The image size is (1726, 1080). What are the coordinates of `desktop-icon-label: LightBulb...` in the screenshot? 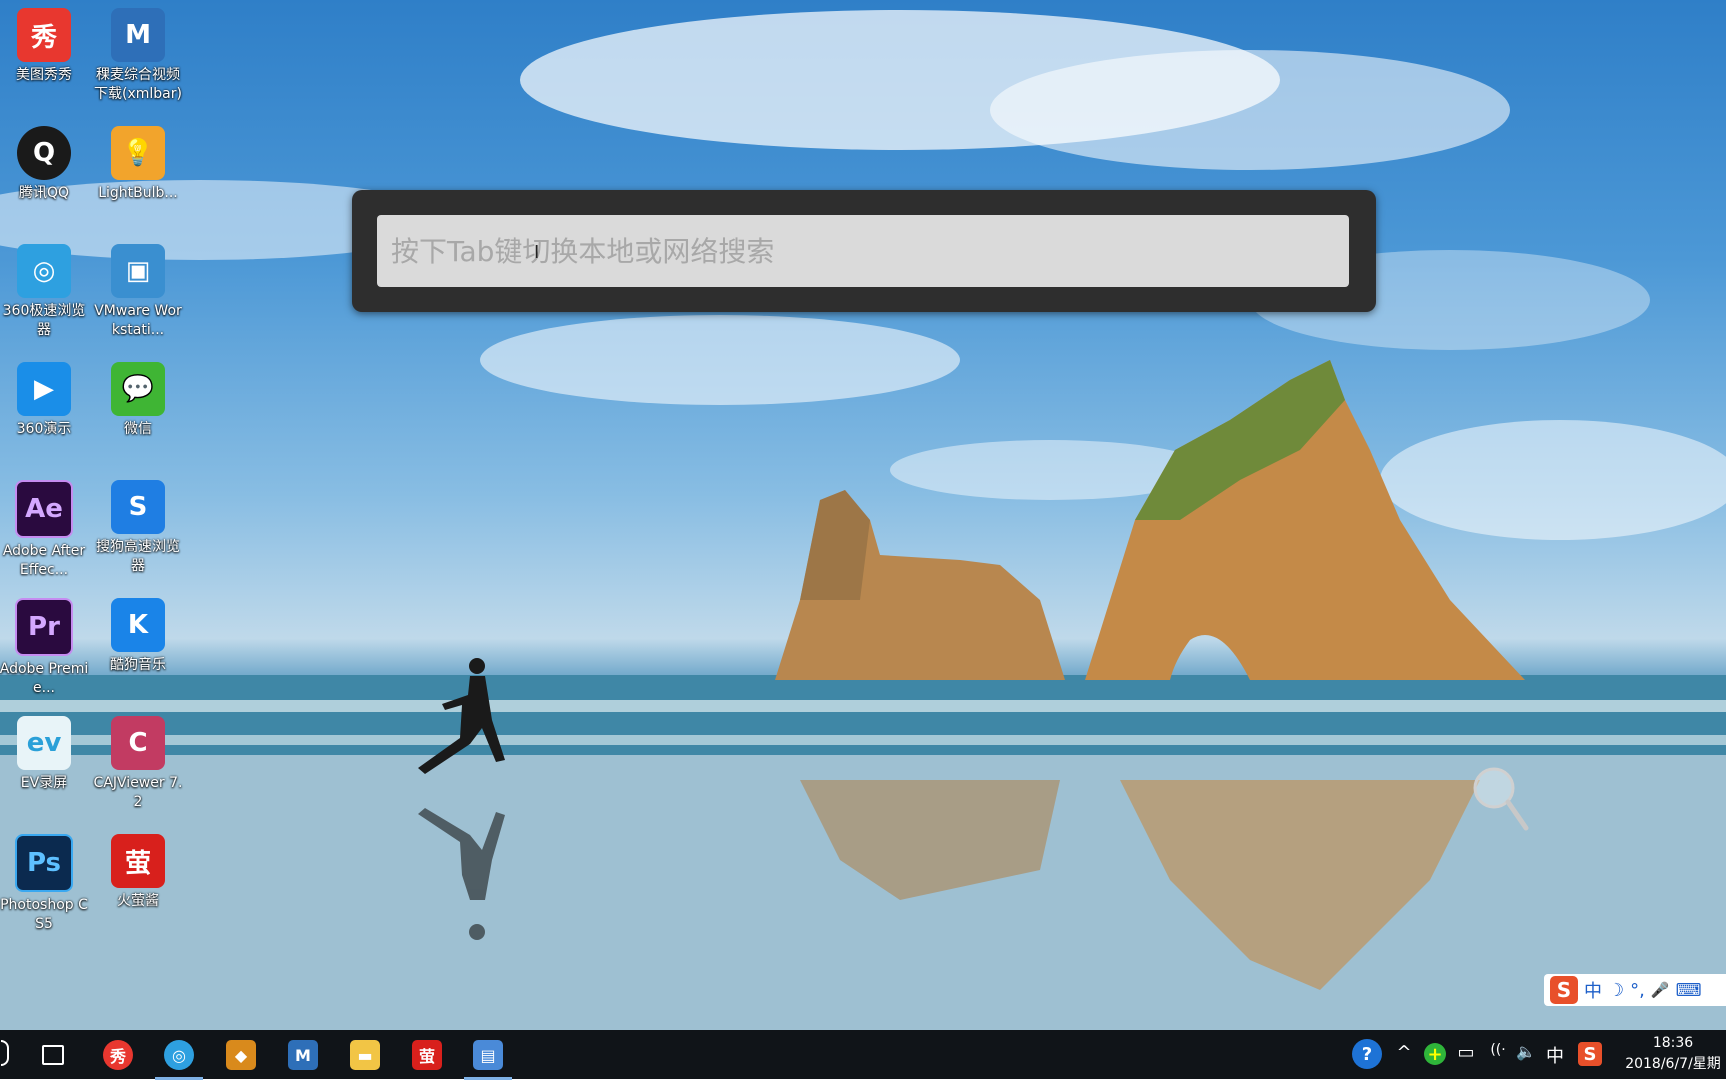 It's located at (138, 193).